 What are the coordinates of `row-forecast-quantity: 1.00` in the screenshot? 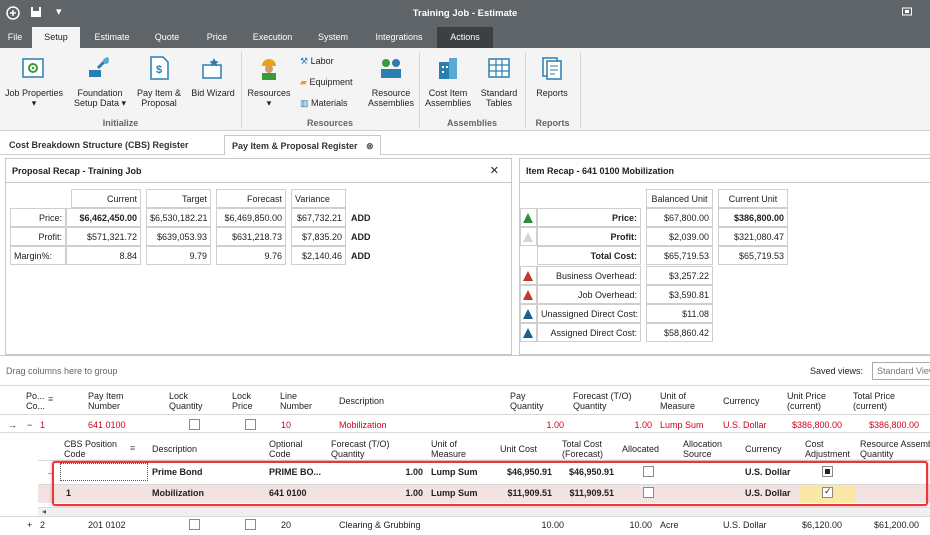 It's located at (626, 425).